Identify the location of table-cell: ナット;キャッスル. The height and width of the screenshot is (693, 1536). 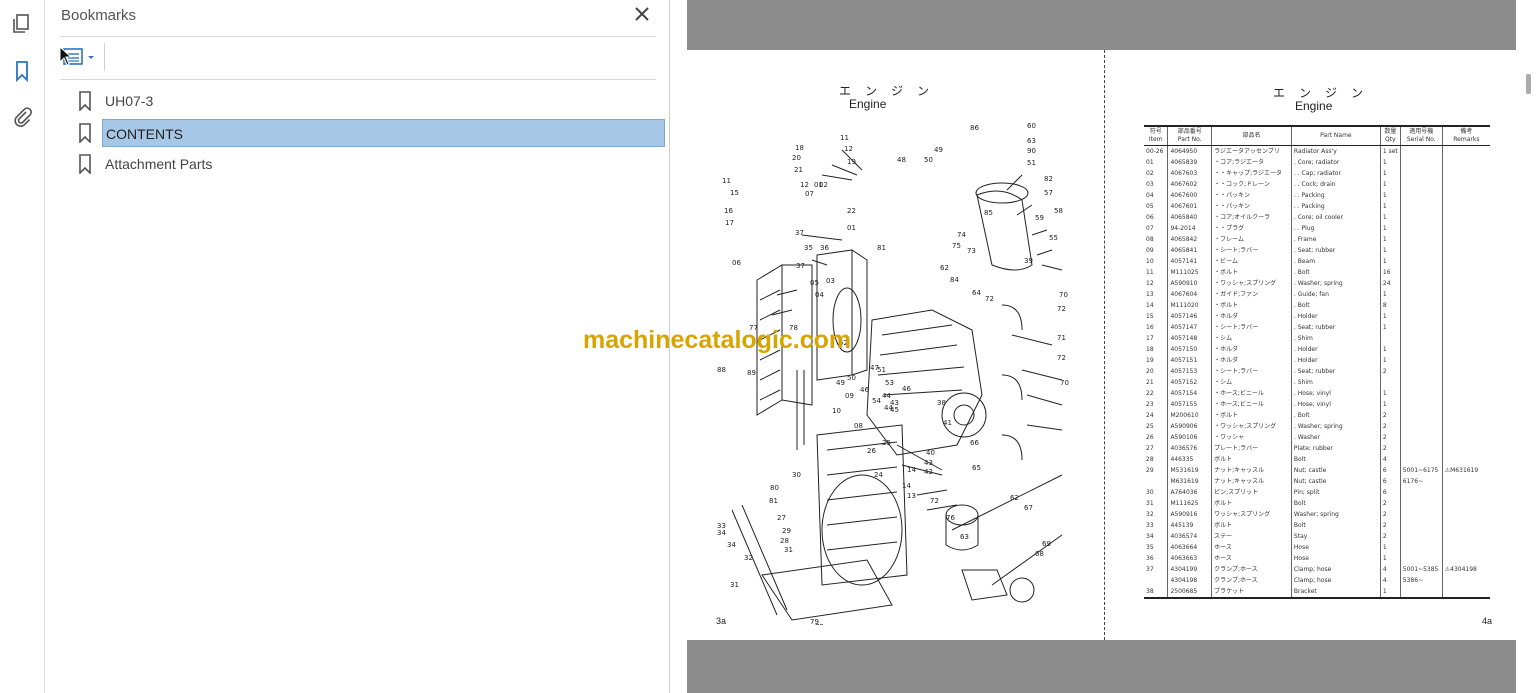
(1251, 470).